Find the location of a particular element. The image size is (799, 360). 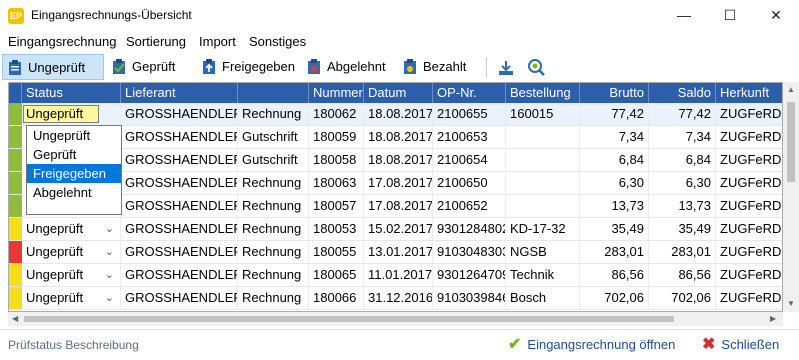

header-herkunft: Herkunft is located at coordinates (749, 93).